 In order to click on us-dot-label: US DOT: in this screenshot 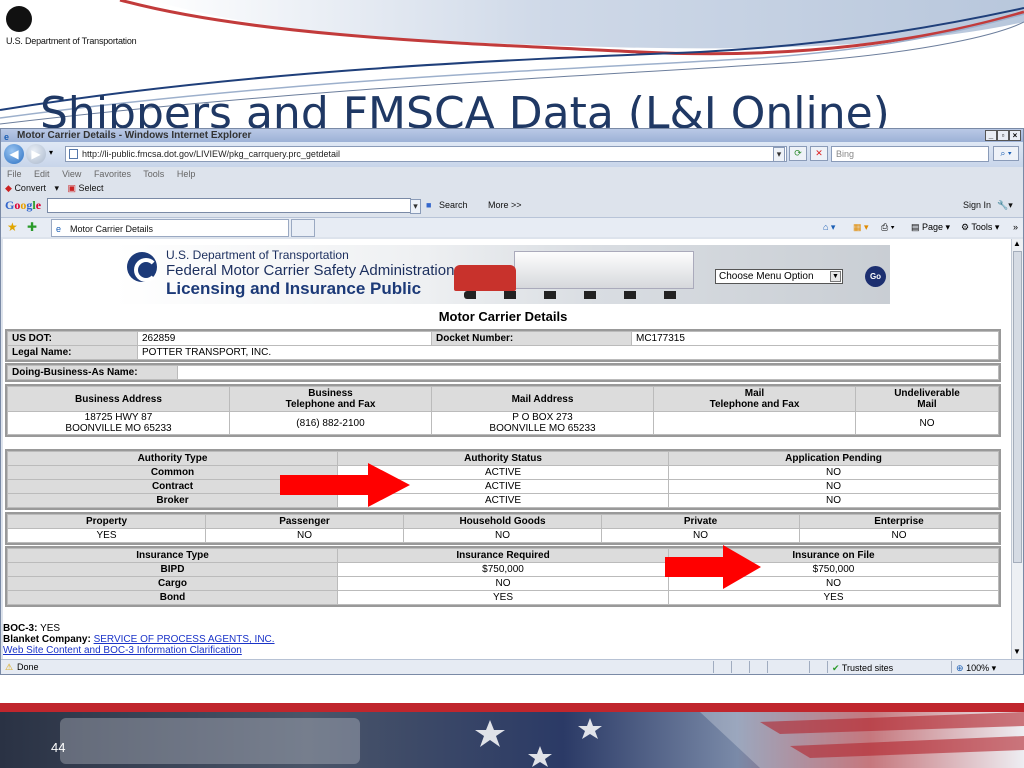, I will do `click(72, 338)`.